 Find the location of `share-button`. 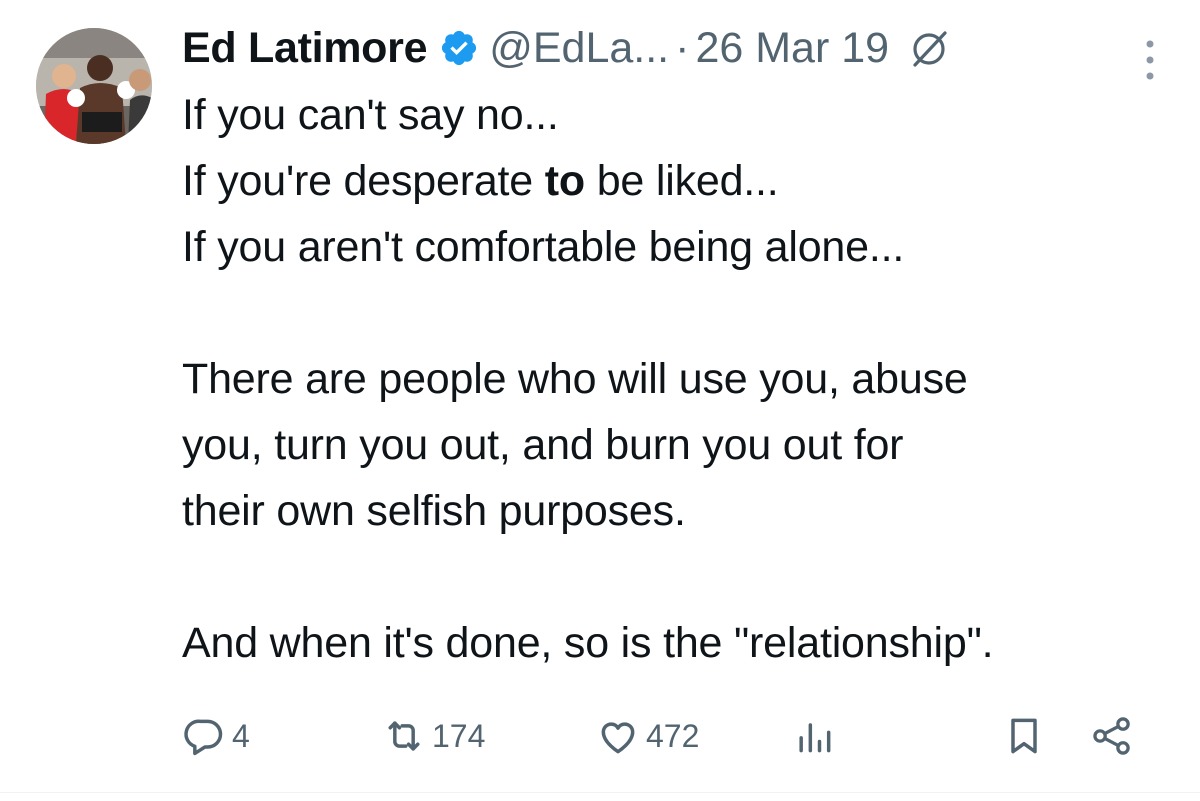

share-button is located at coordinates (1112, 736).